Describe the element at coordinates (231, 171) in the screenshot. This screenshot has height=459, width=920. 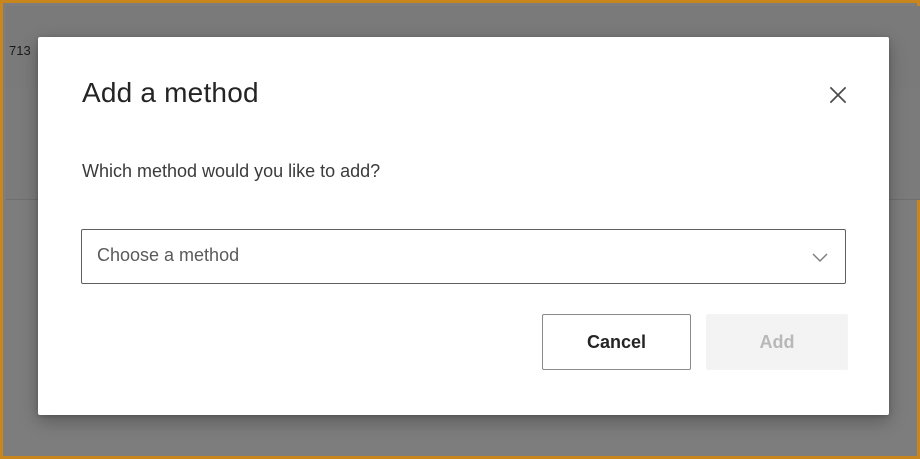
I see `dialog-question: Which method would you like to add?` at that location.